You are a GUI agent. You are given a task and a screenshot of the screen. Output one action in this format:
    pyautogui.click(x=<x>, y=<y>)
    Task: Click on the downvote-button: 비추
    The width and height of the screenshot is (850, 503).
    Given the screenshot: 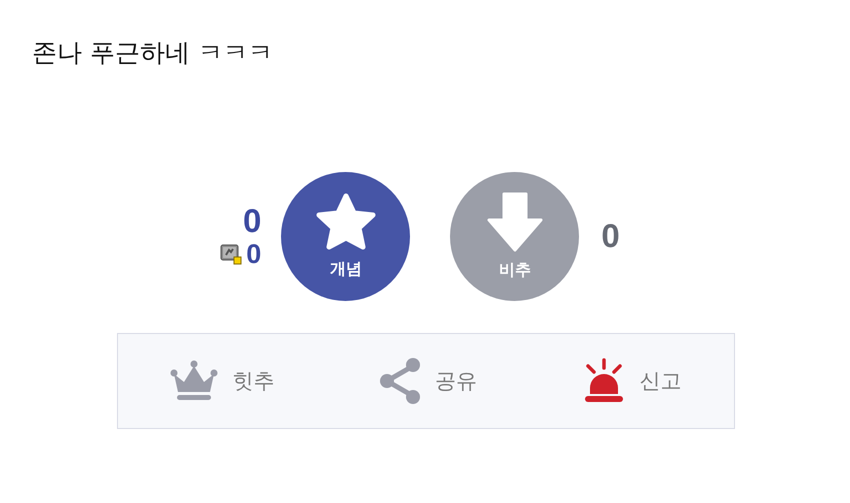 What is the action you would take?
    pyautogui.click(x=515, y=236)
    